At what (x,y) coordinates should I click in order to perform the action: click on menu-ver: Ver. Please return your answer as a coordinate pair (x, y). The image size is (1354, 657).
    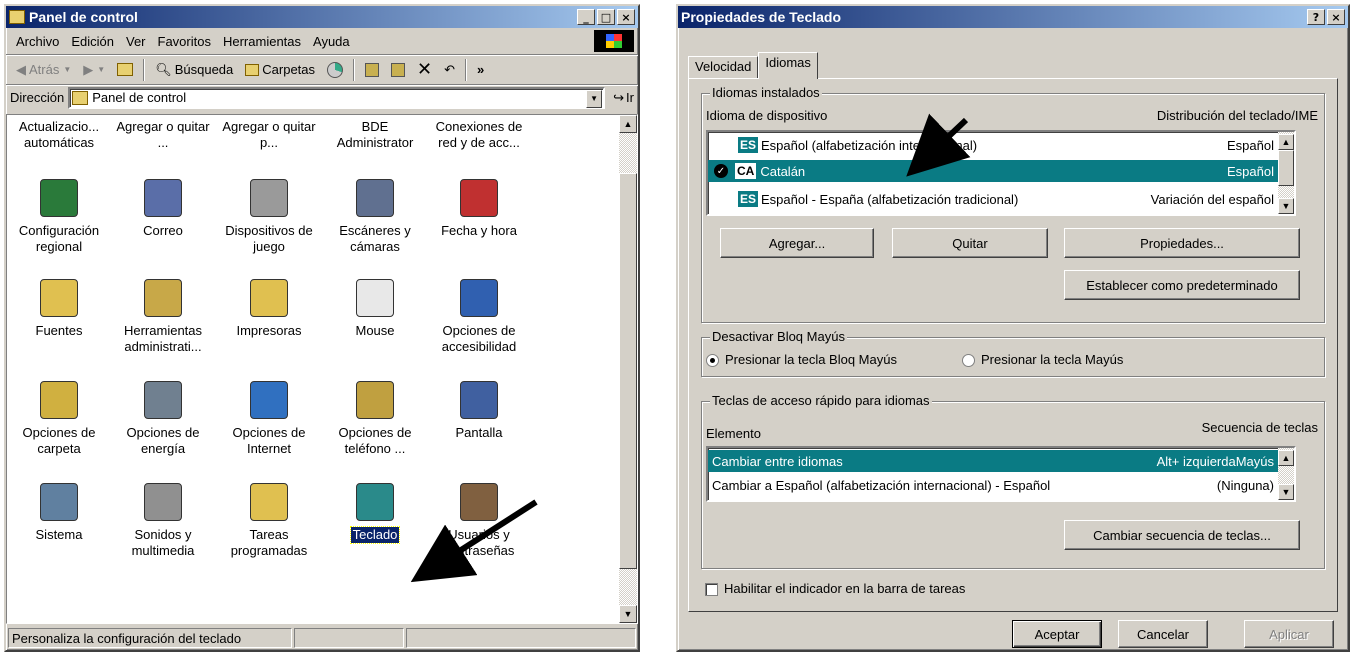
    Looking at the image, I should click on (136, 41).